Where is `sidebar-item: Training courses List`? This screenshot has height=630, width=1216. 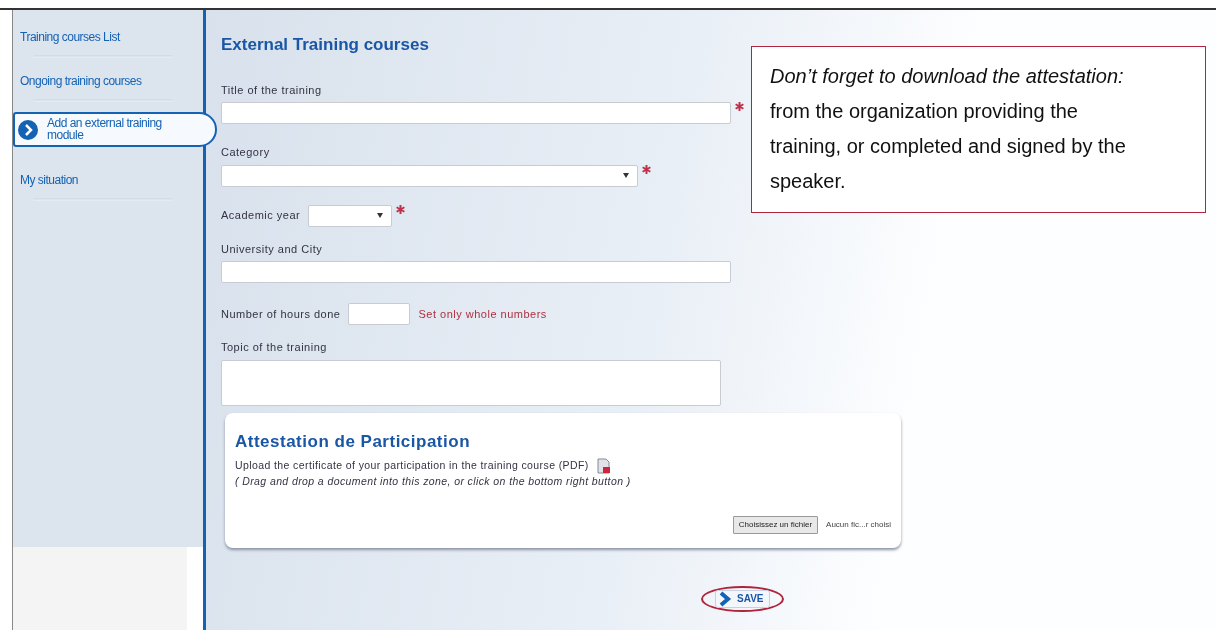
sidebar-item: Training courses List is located at coordinates (108, 46).